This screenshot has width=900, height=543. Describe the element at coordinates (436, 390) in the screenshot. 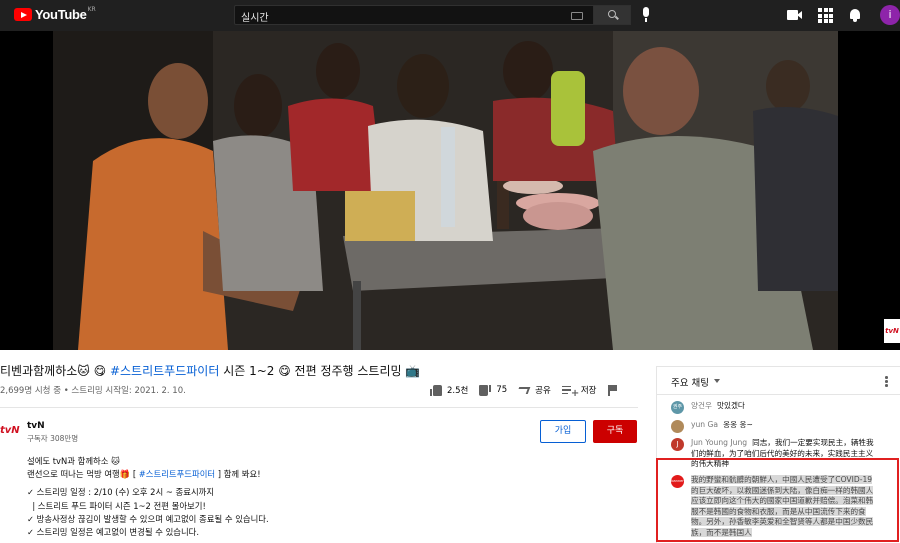

I see `thumbs-up-icon` at that location.